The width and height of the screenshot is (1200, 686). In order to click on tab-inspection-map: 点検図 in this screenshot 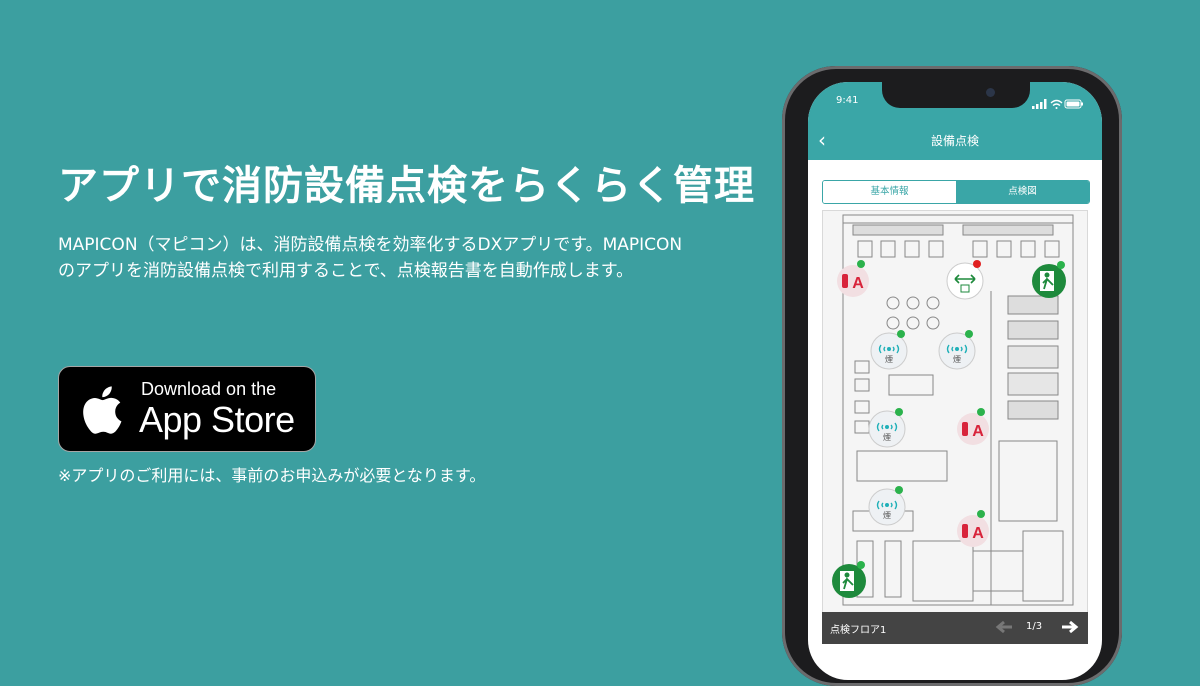, I will do `click(1022, 192)`.